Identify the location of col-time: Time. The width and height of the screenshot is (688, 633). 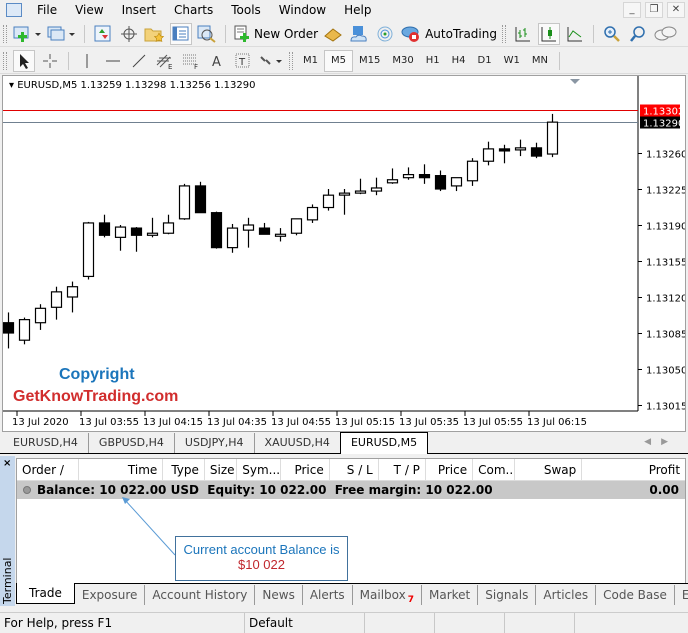
(121, 469).